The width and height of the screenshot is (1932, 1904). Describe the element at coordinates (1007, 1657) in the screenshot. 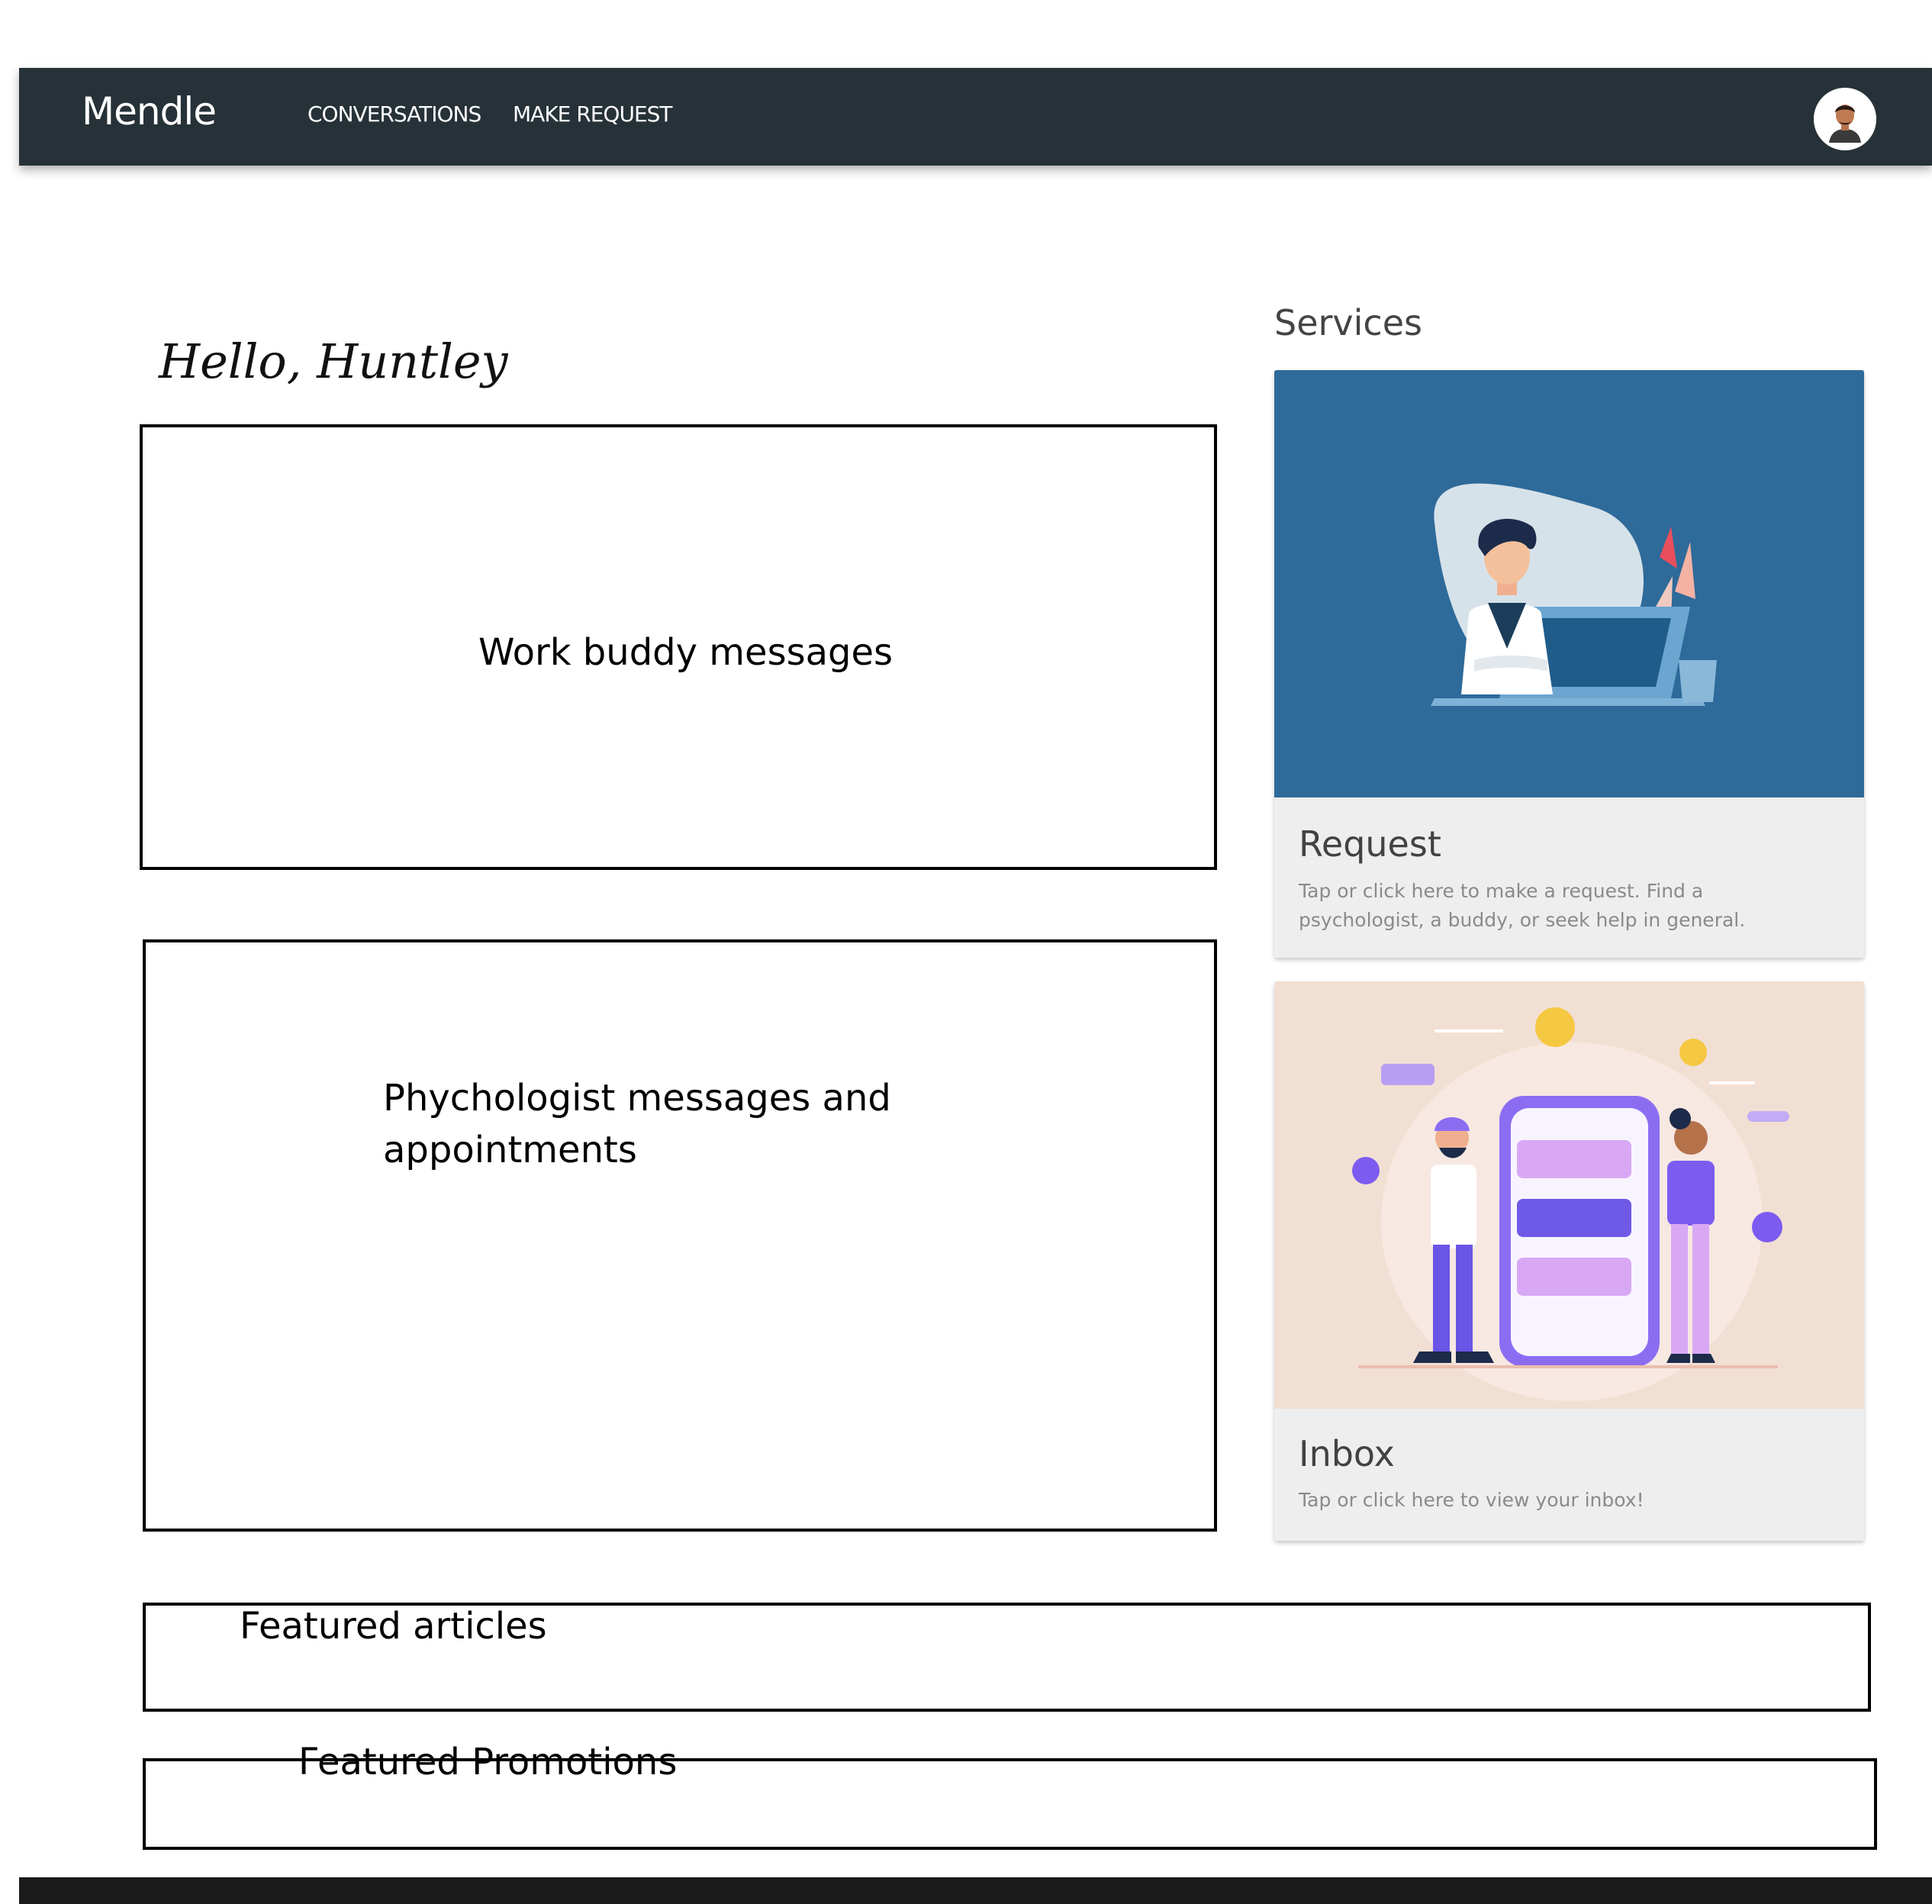

I see `featured-articles-panel: Featured articles` at that location.